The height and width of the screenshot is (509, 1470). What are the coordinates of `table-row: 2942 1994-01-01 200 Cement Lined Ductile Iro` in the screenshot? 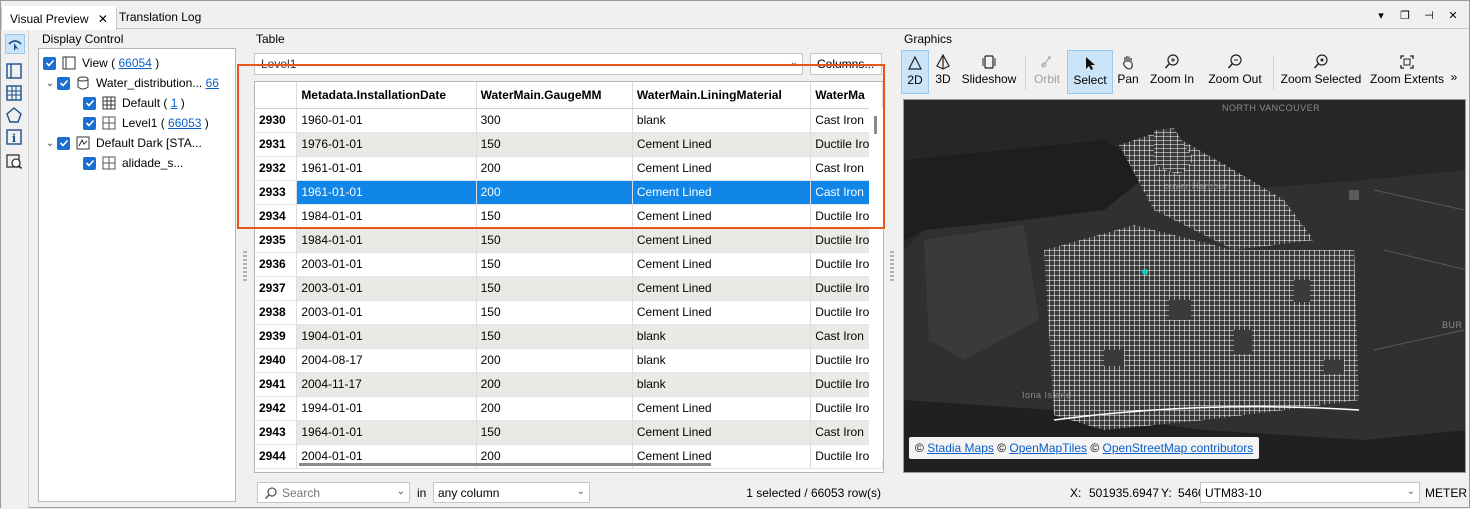 It's located at (569, 408).